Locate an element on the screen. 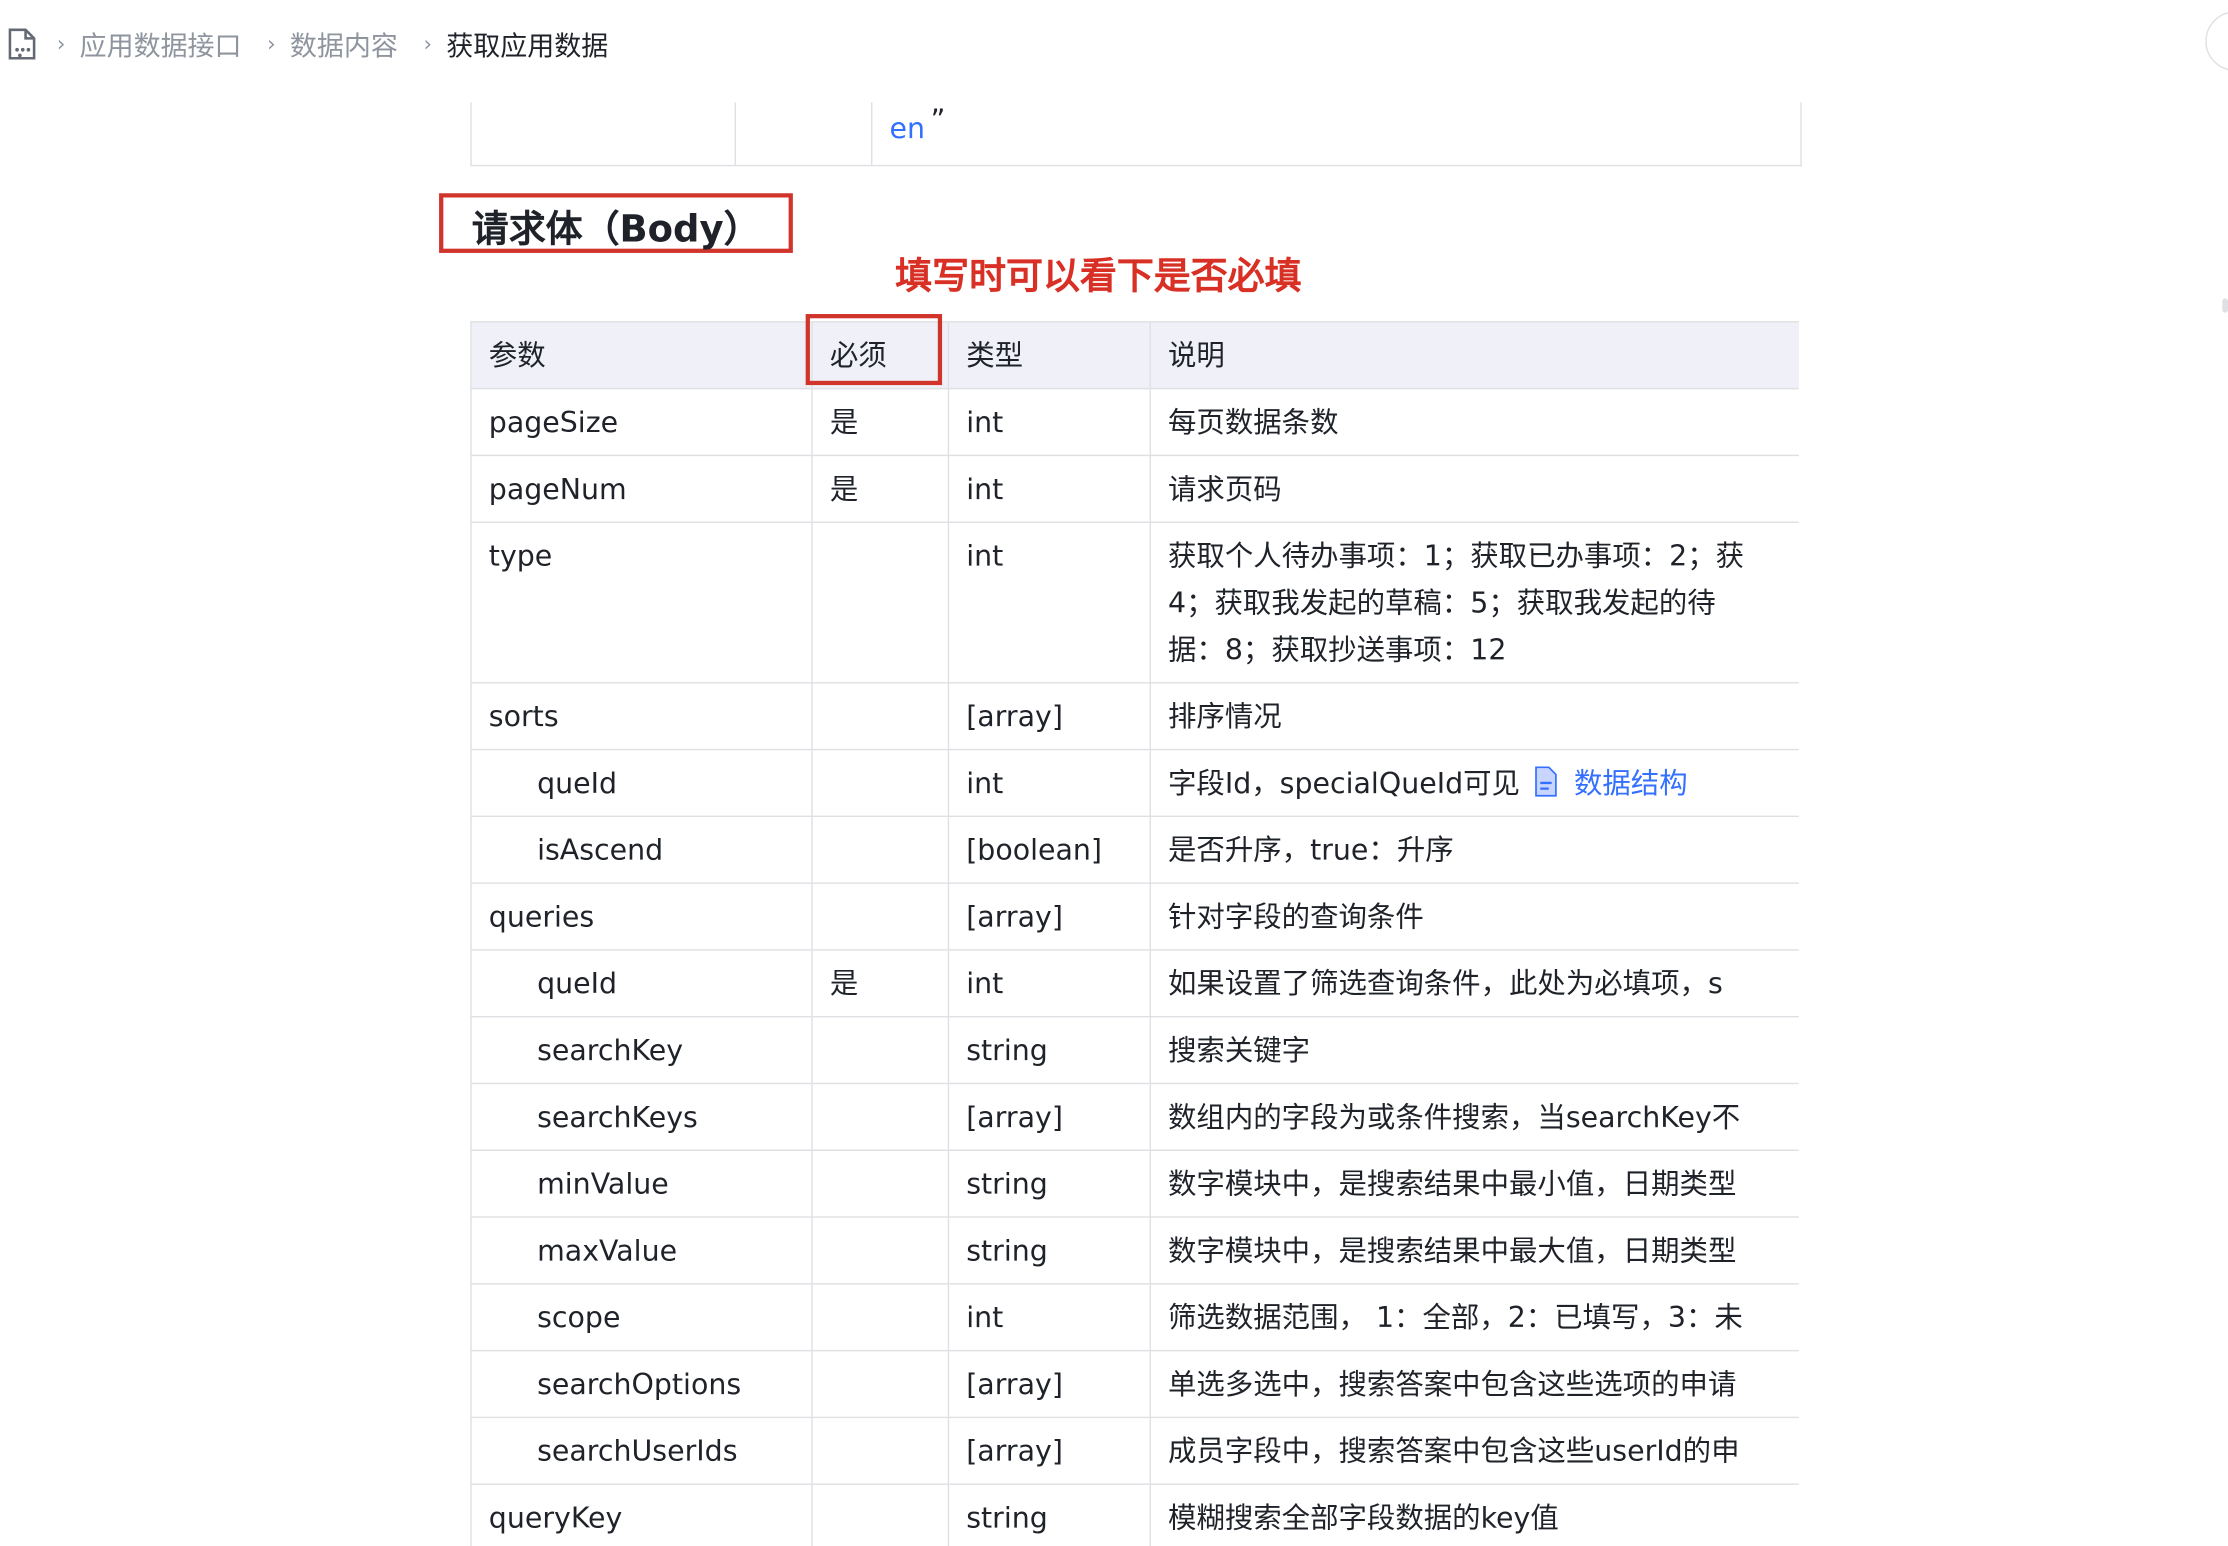 The height and width of the screenshot is (1546, 2228). param-cell: queryKey is located at coordinates (641, 1514).